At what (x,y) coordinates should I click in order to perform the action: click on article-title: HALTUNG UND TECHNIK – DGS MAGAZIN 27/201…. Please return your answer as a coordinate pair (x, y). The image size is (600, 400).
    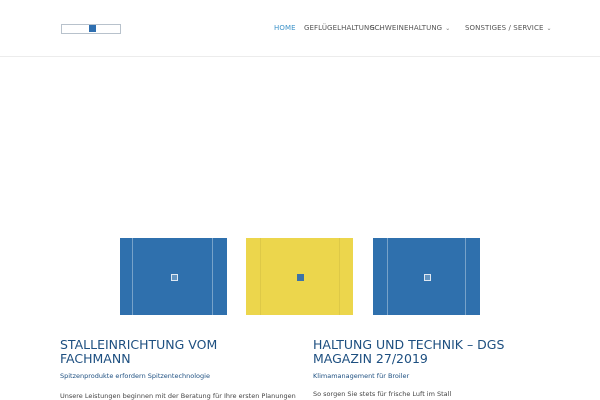
    Looking at the image, I should click on (413, 352).